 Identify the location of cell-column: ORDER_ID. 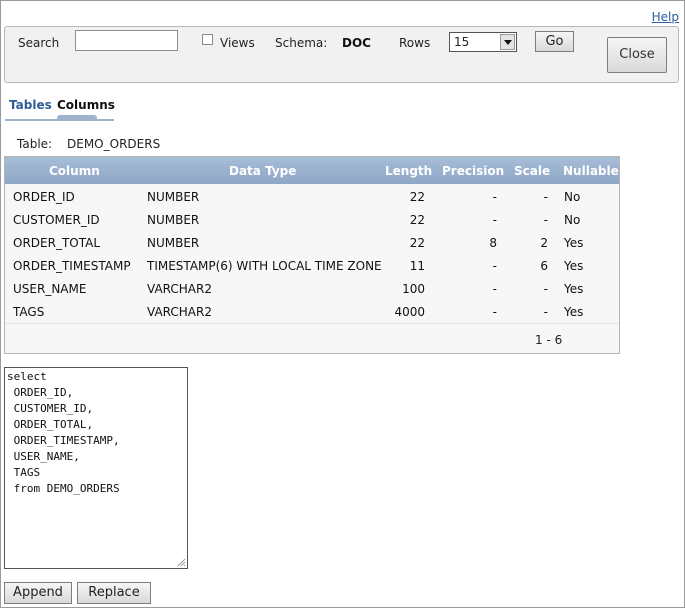
(44, 197).